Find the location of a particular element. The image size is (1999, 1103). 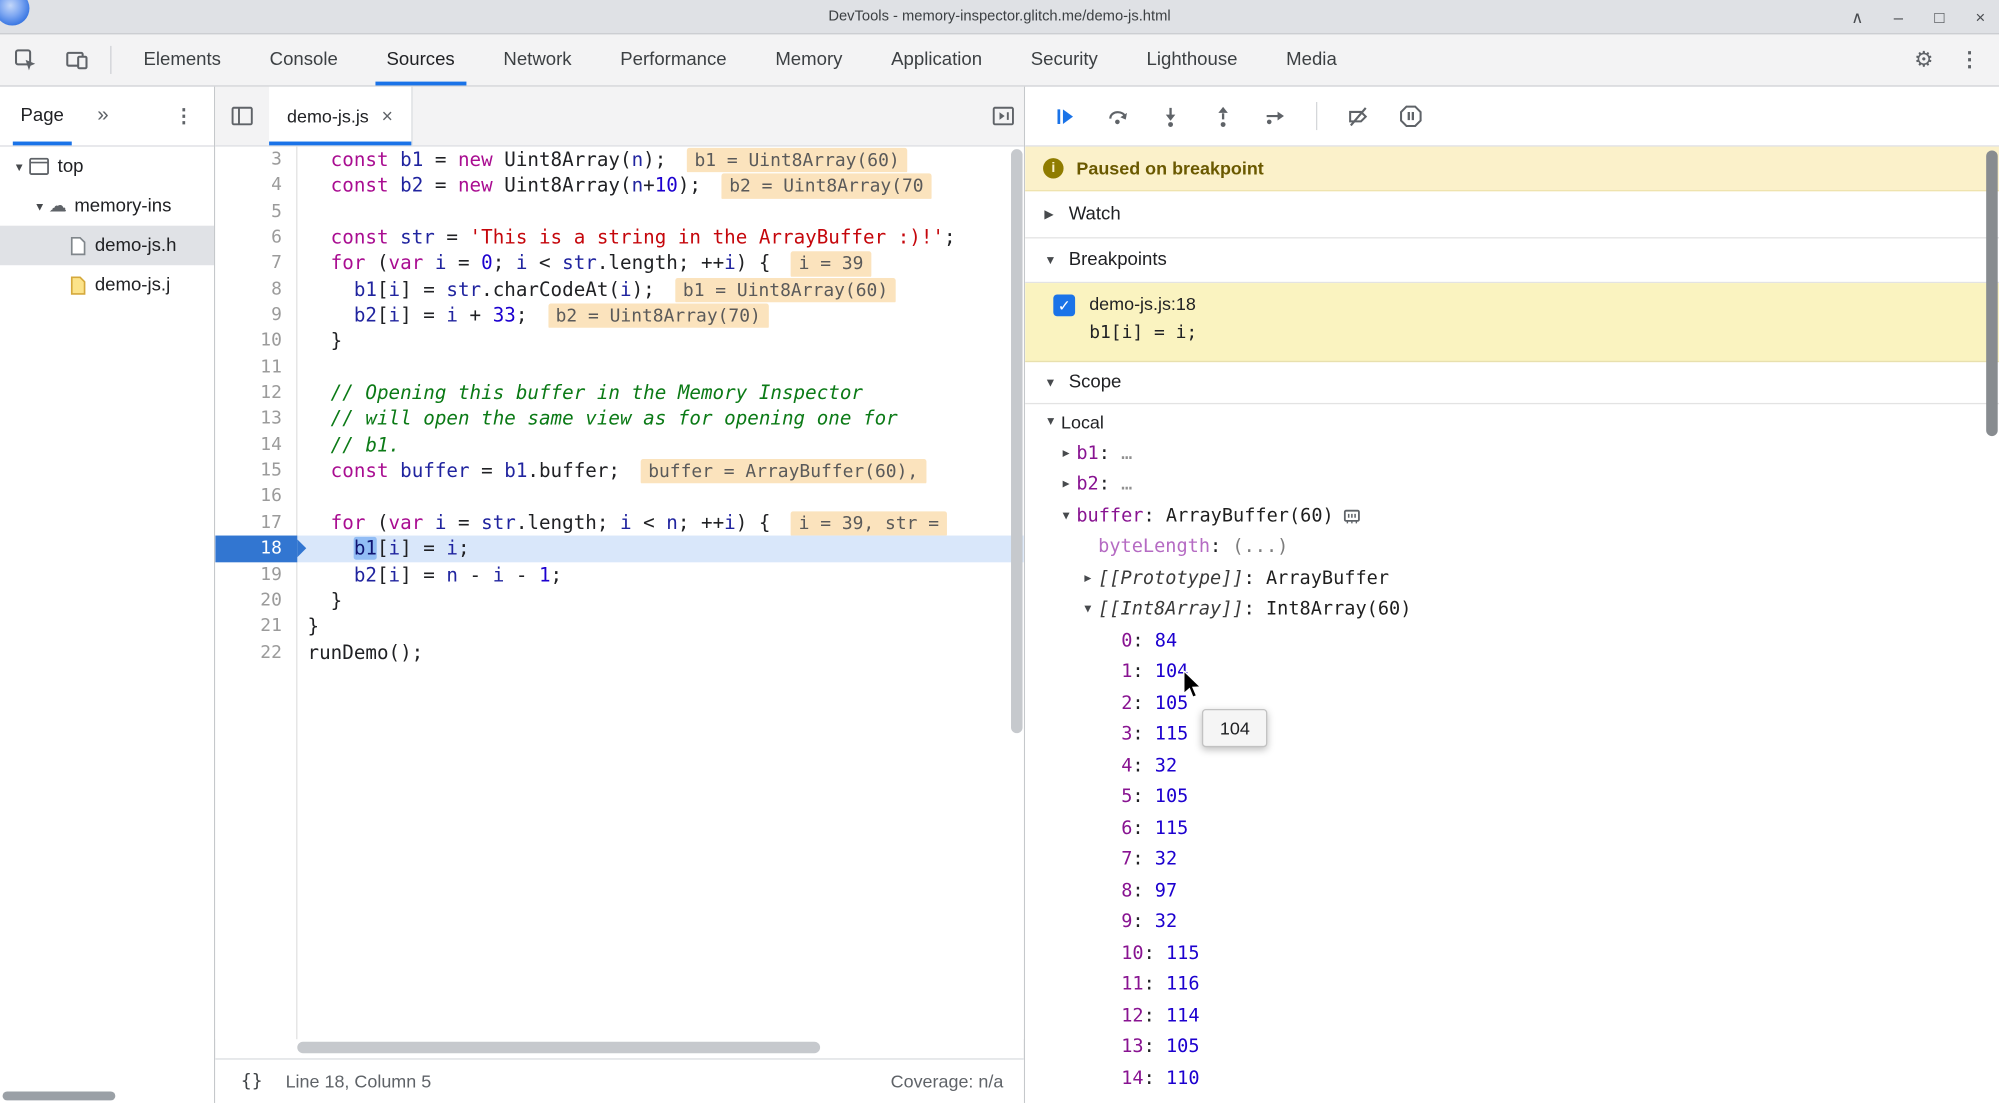

scope-row: 14: 110 is located at coordinates (1512, 1078).